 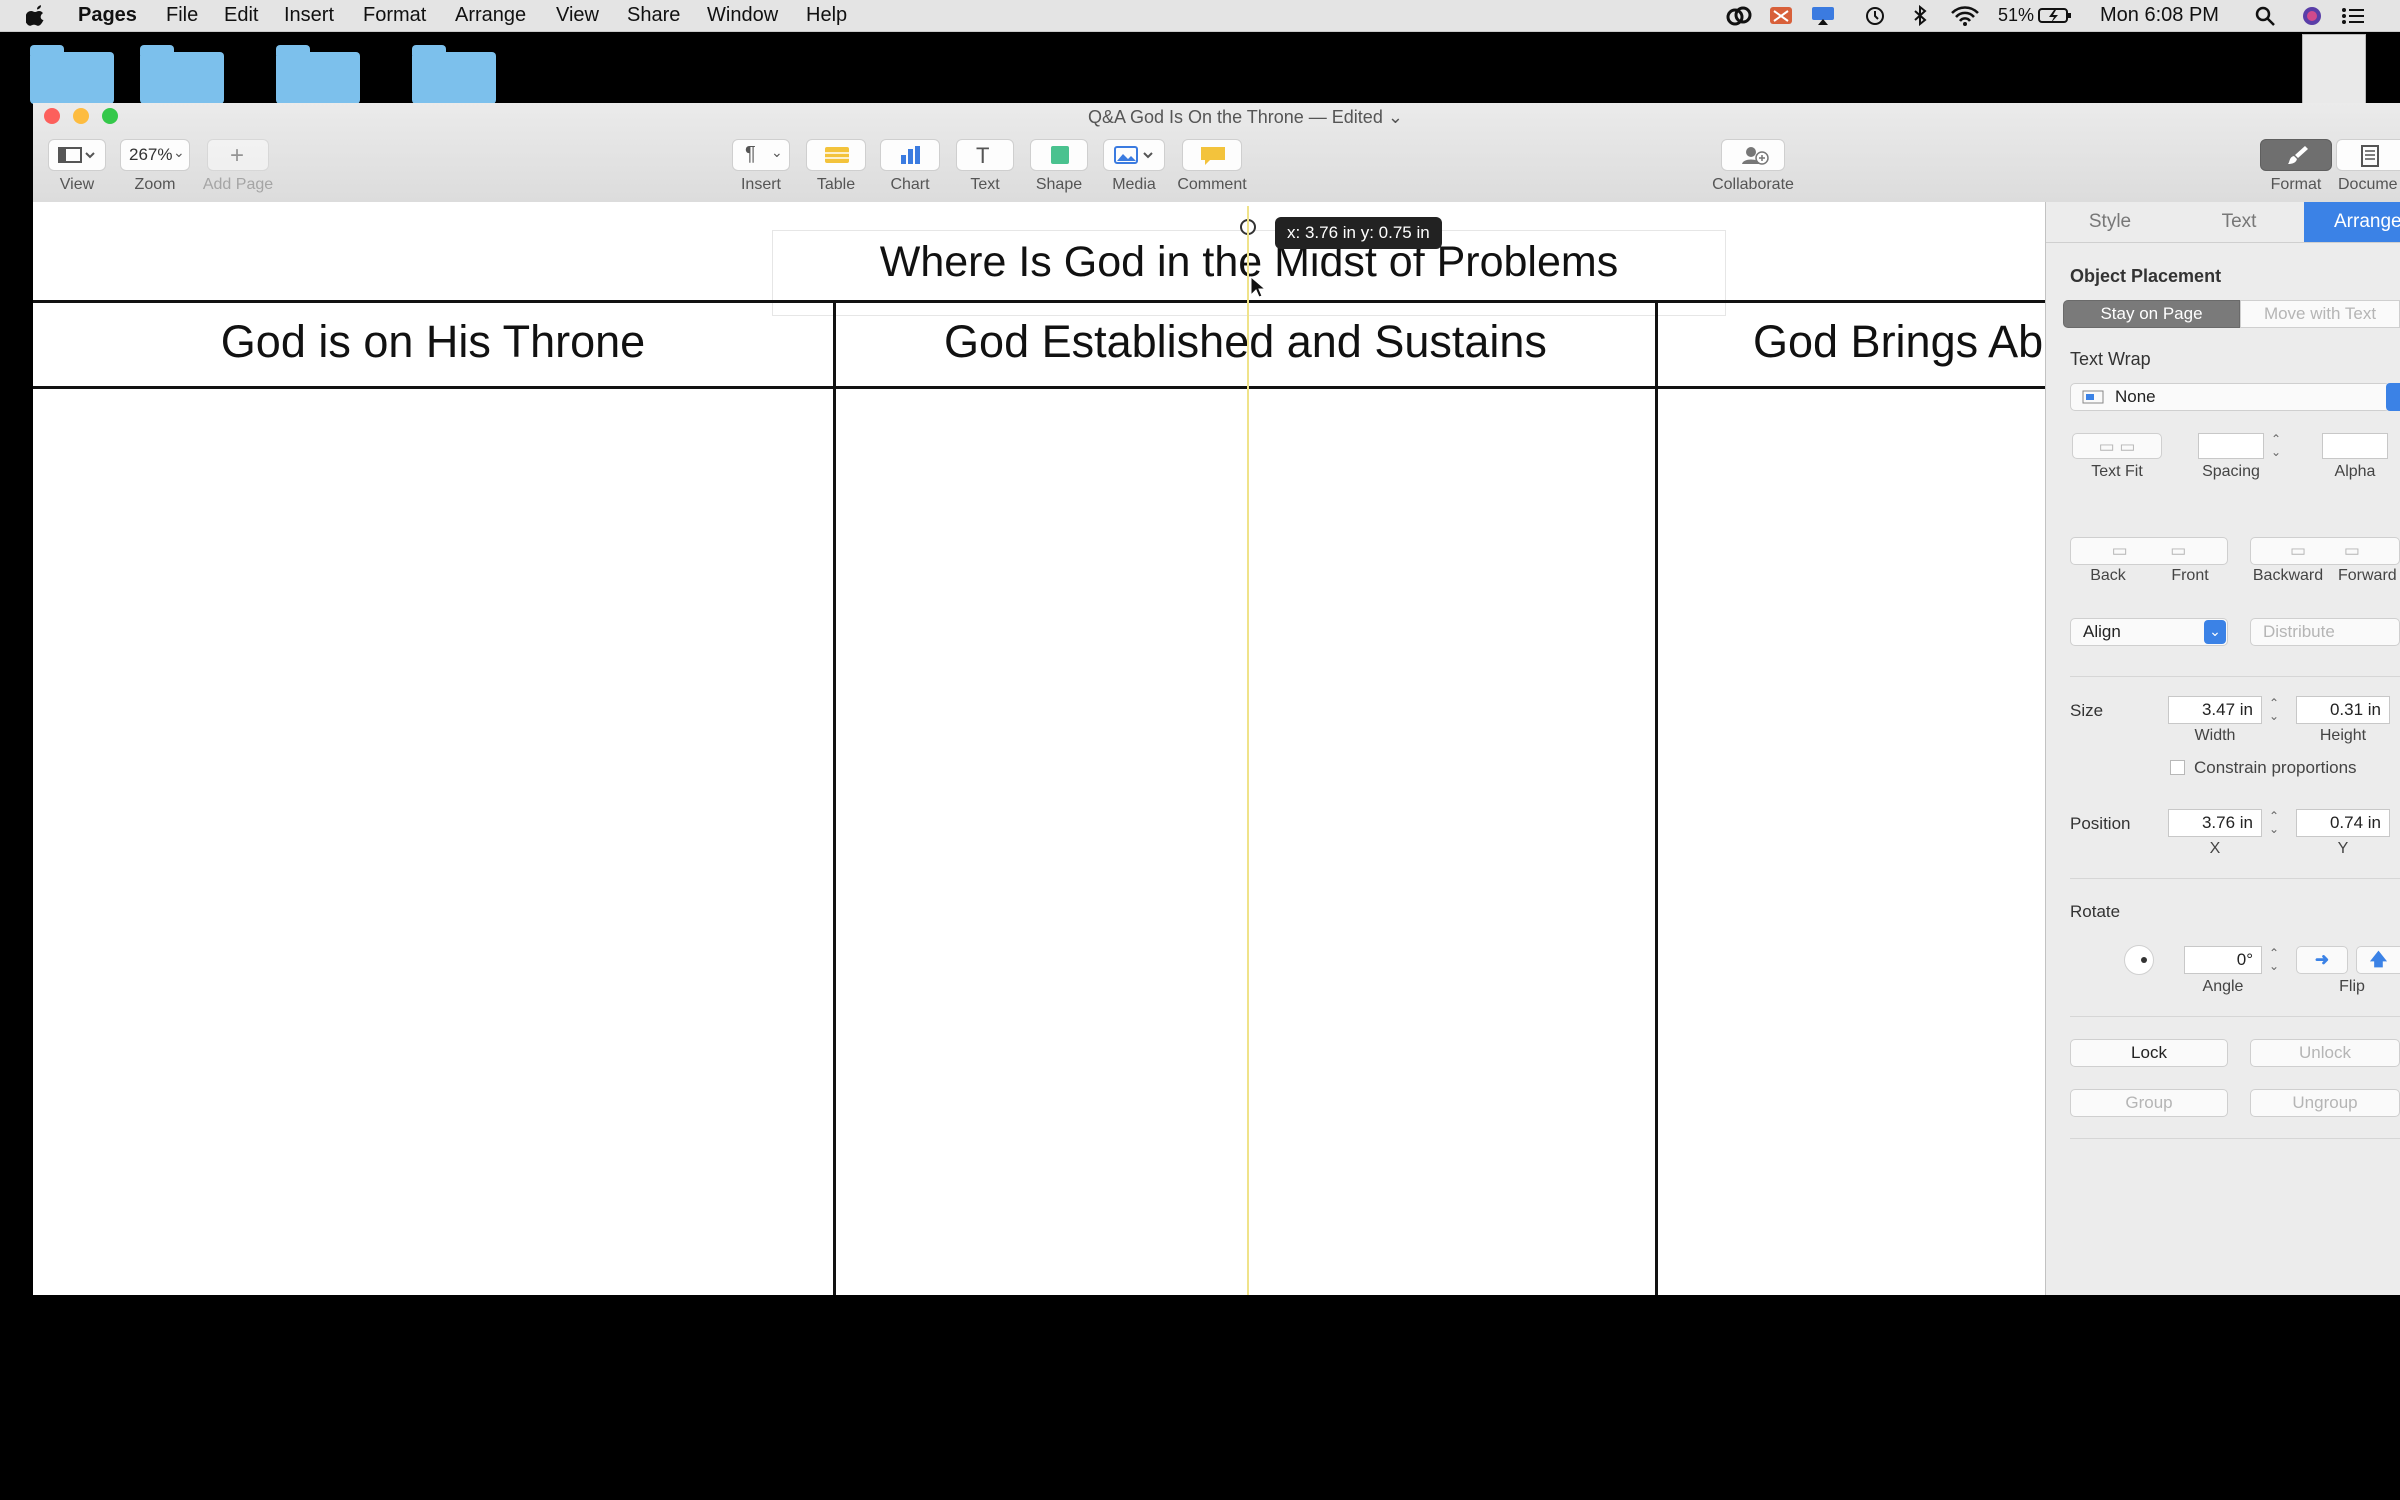 I want to click on comment-button, so click(x=1212, y=155).